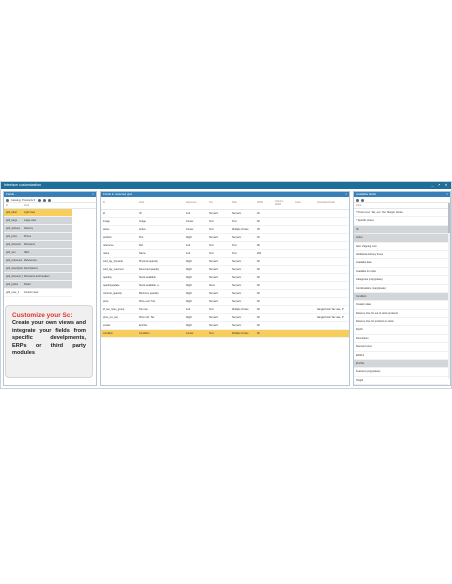 Image resolution: width=452 pixels, height=584 pixels. I want to click on cell-id: active, so click(120, 230).